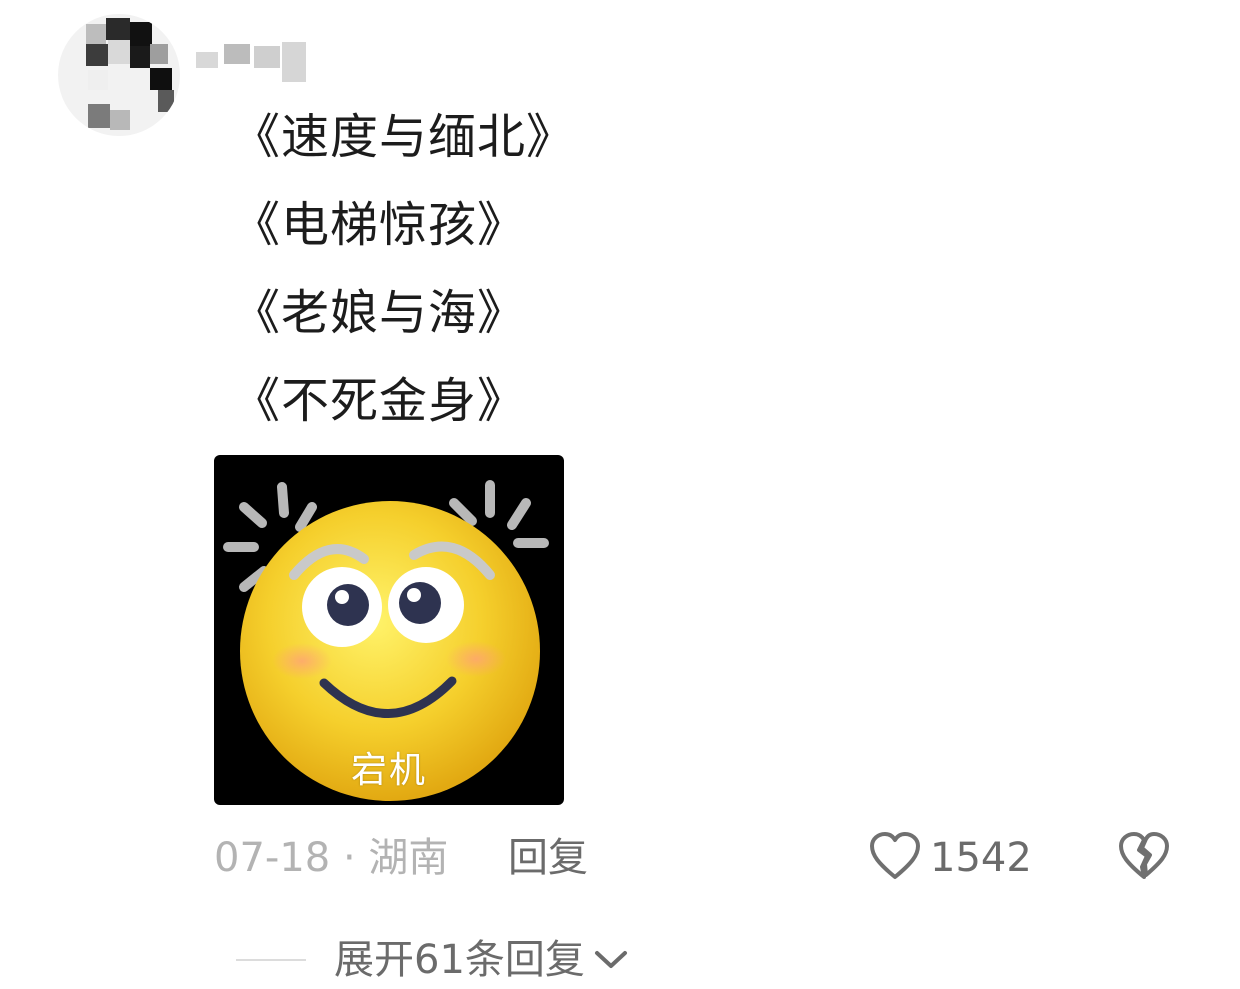 This screenshot has height=989, width=1240. Describe the element at coordinates (379, 225) in the screenshot. I see `comment-line: 《电梯惊孩》` at that location.